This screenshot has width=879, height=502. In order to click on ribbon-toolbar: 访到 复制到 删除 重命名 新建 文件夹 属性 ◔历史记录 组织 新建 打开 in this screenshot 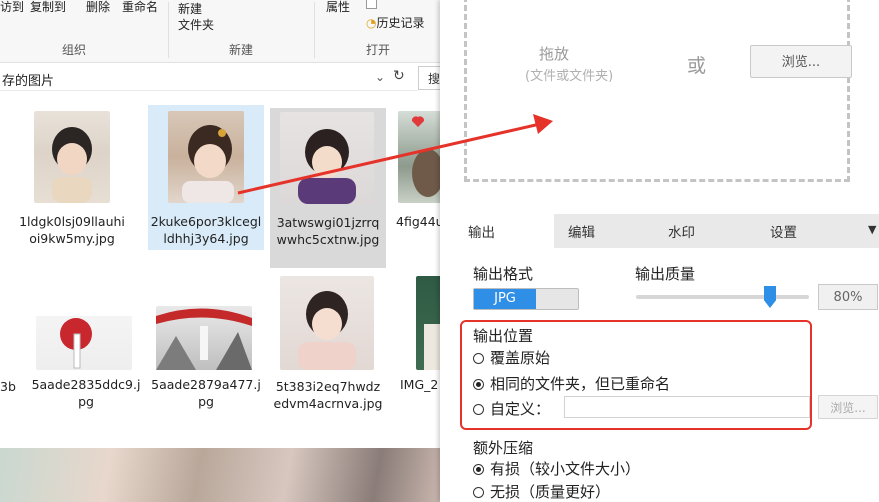, I will do `click(220, 31)`.